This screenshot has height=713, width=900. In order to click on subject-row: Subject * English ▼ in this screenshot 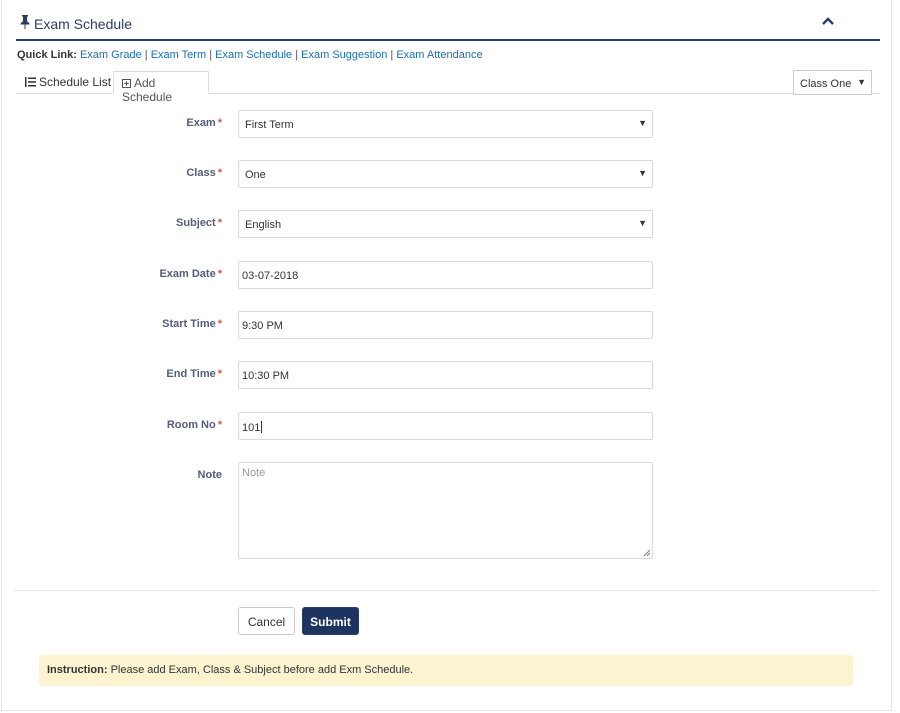, I will do `click(450, 224)`.